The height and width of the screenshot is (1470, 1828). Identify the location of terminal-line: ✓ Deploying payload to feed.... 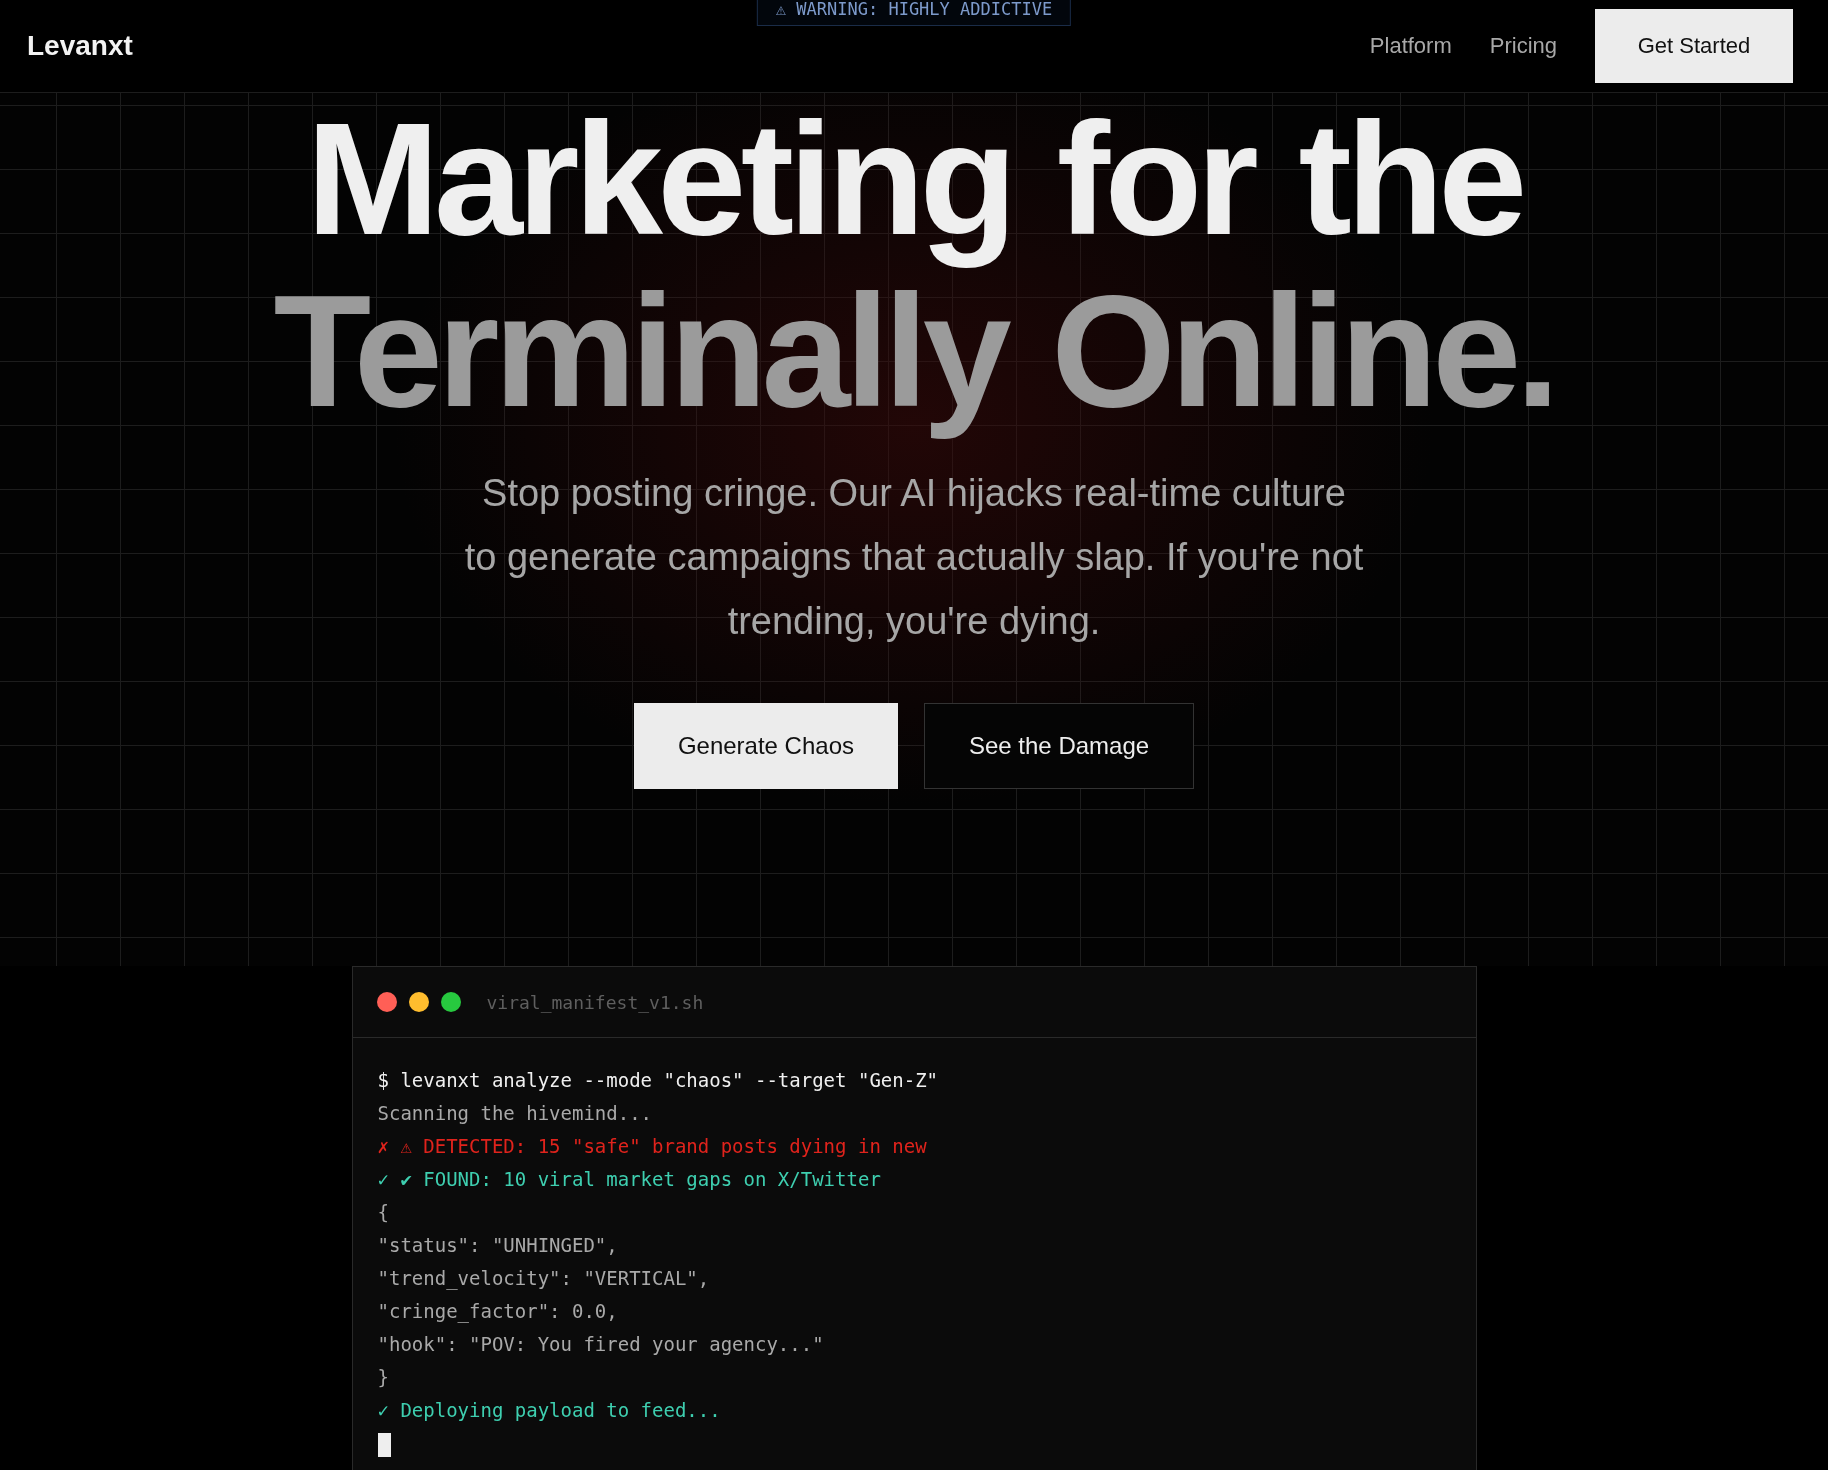
(549, 1410).